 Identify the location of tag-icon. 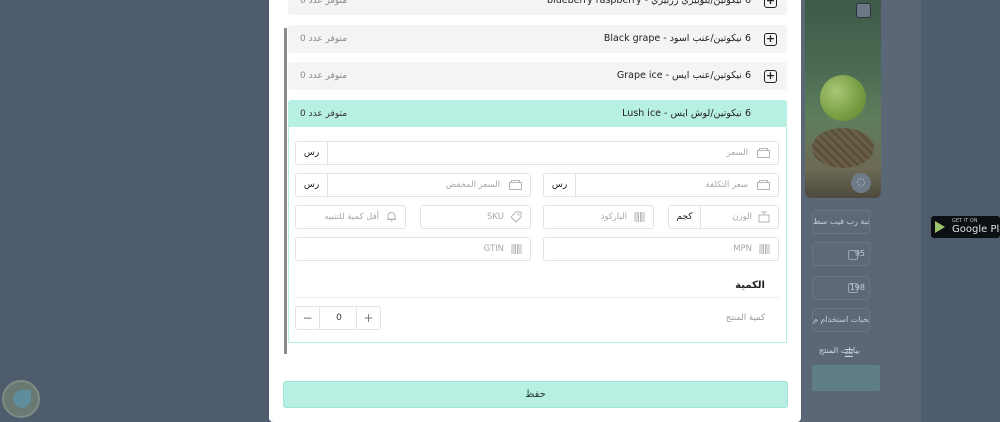
(516, 217).